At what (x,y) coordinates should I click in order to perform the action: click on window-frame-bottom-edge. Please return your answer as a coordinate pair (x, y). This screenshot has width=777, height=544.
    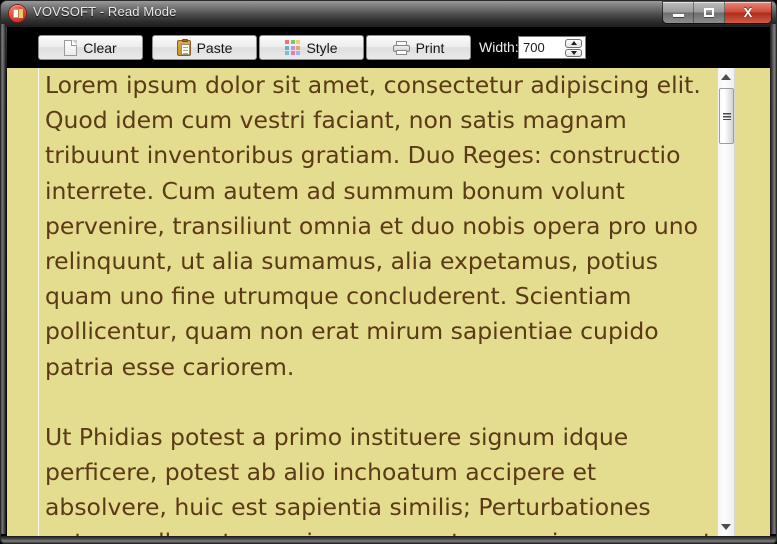
    Looking at the image, I should click on (388, 539).